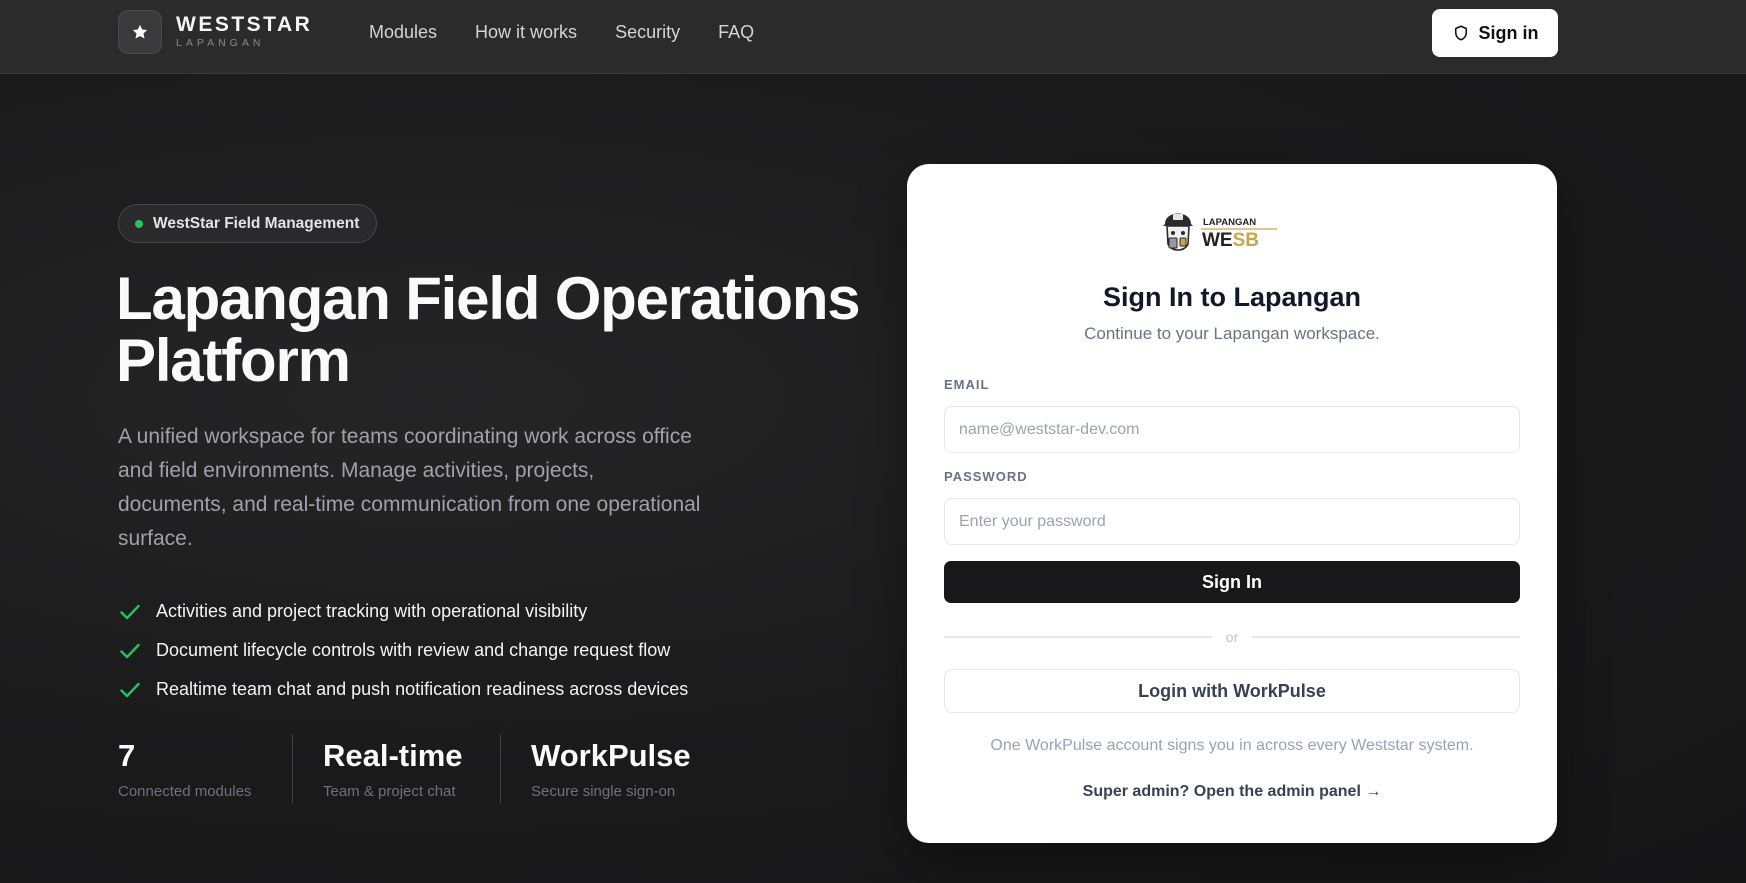 This screenshot has height=883, width=1746. I want to click on shield-icon, so click(1460, 33).